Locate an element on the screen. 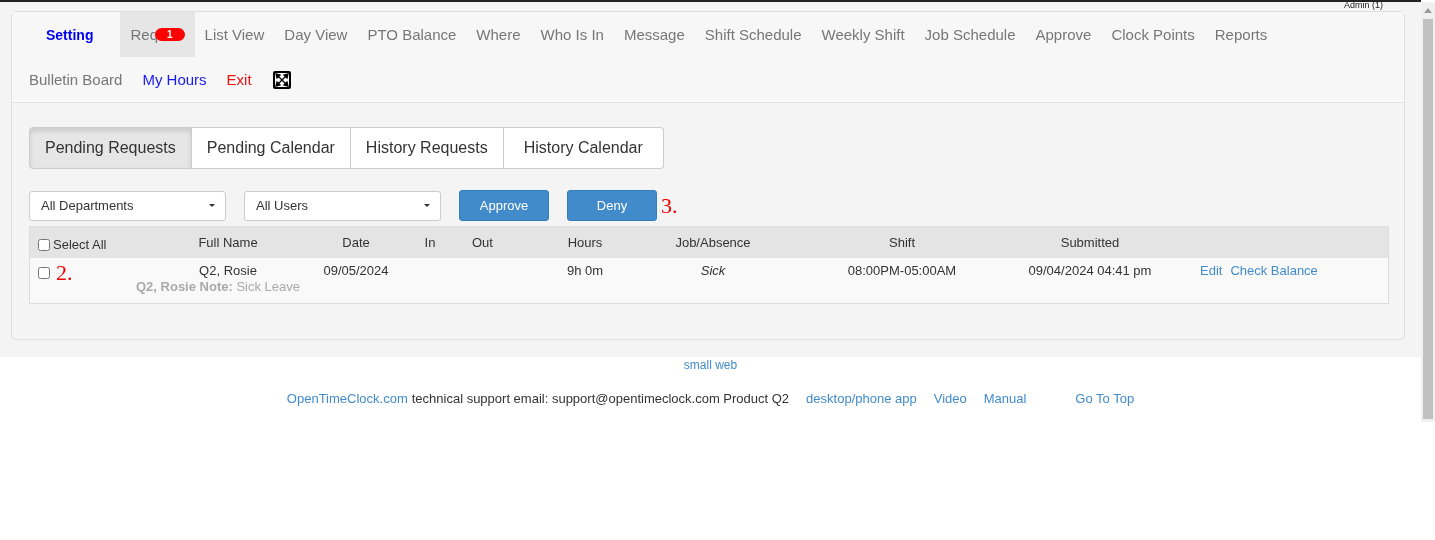  nav-item: Weekly Shift is located at coordinates (863, 34).